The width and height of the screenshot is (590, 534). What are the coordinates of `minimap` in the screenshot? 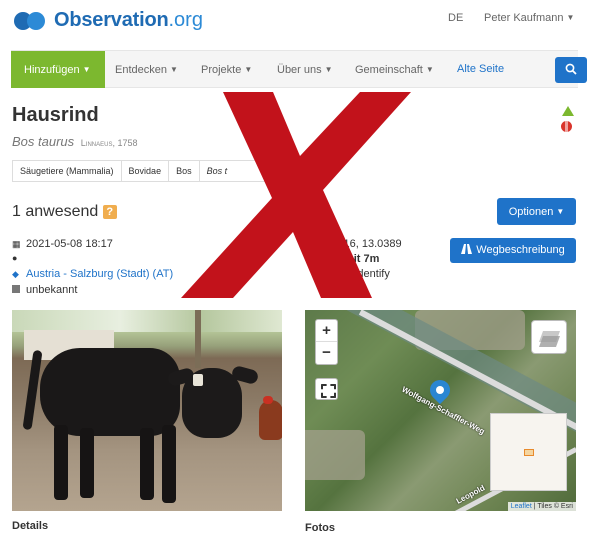 It's located at (528, 452).